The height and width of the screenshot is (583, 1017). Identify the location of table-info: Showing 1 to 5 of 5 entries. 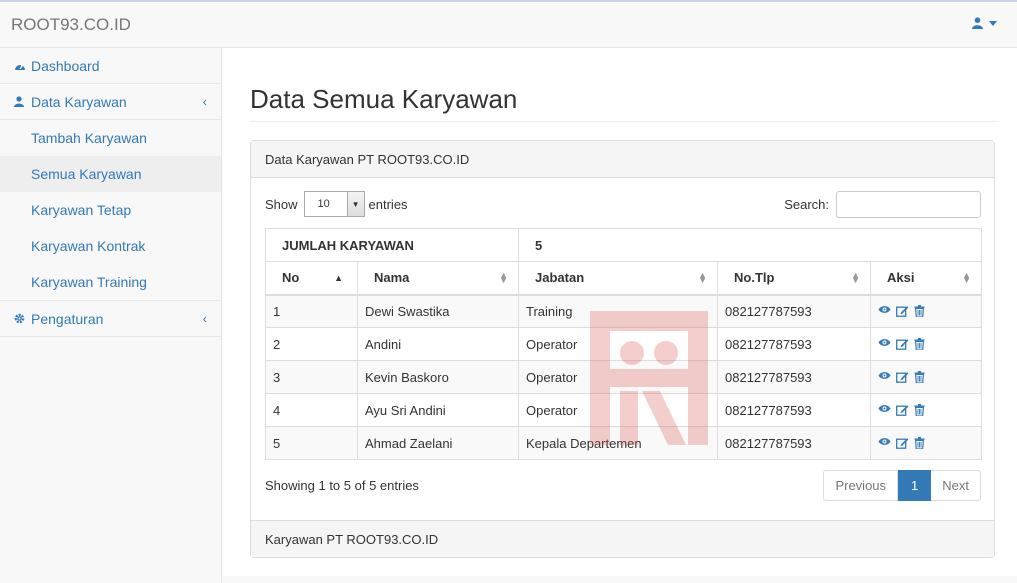
(342, 485).